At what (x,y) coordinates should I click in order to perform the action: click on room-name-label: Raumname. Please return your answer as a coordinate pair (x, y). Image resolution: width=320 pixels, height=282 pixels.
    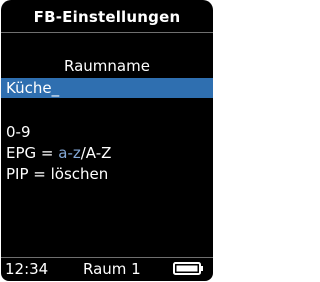
    Looking at the image, I should click on (107, 66).